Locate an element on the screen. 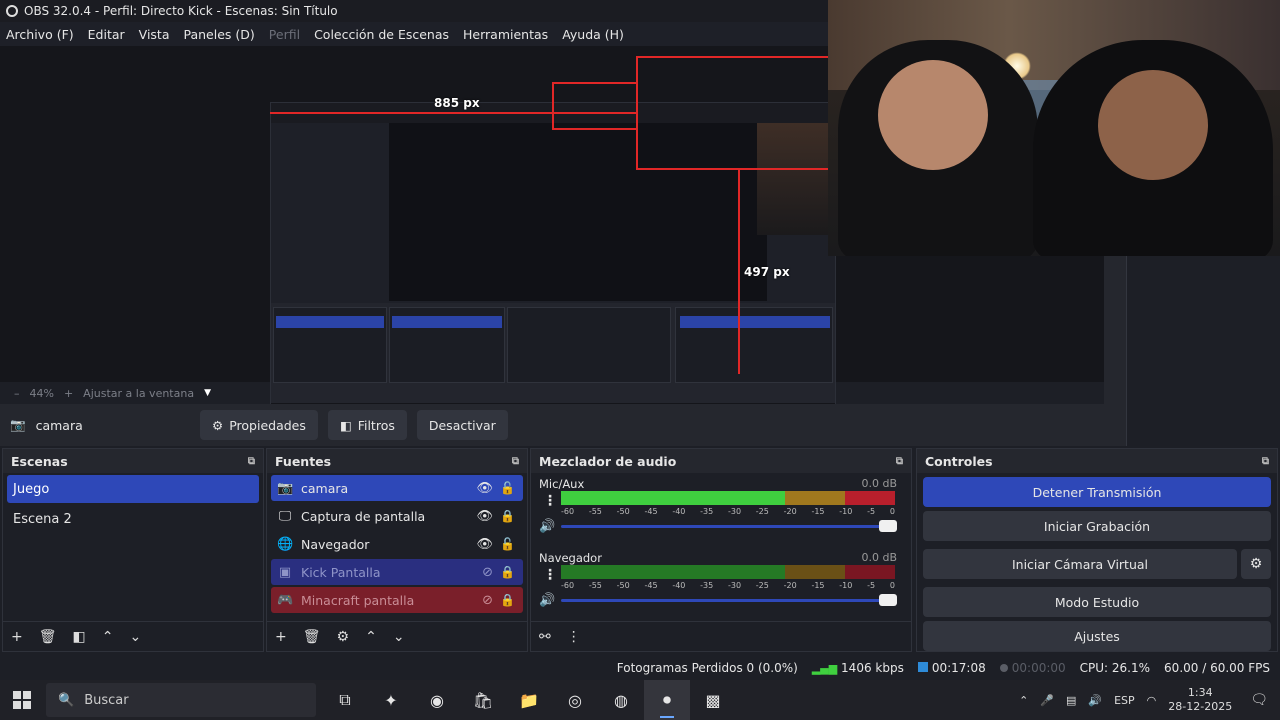 This screenshot has height=720, width=1280. chevron-up-icon: ⌃ is located at coordinates (1023, 700).